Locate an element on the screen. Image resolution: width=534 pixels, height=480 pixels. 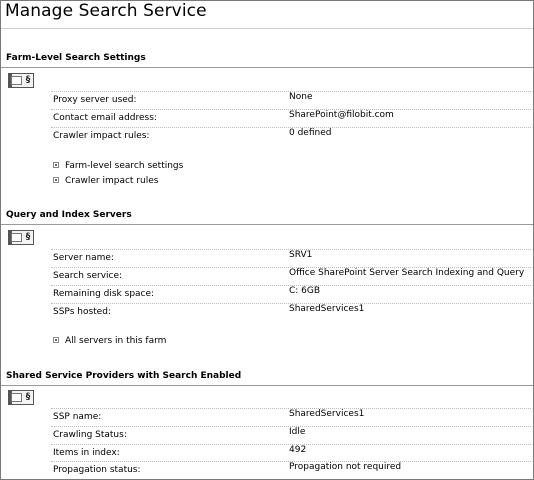
link-all-servers-in-farm: All servers in this farm is located at coordinates (109, 341).